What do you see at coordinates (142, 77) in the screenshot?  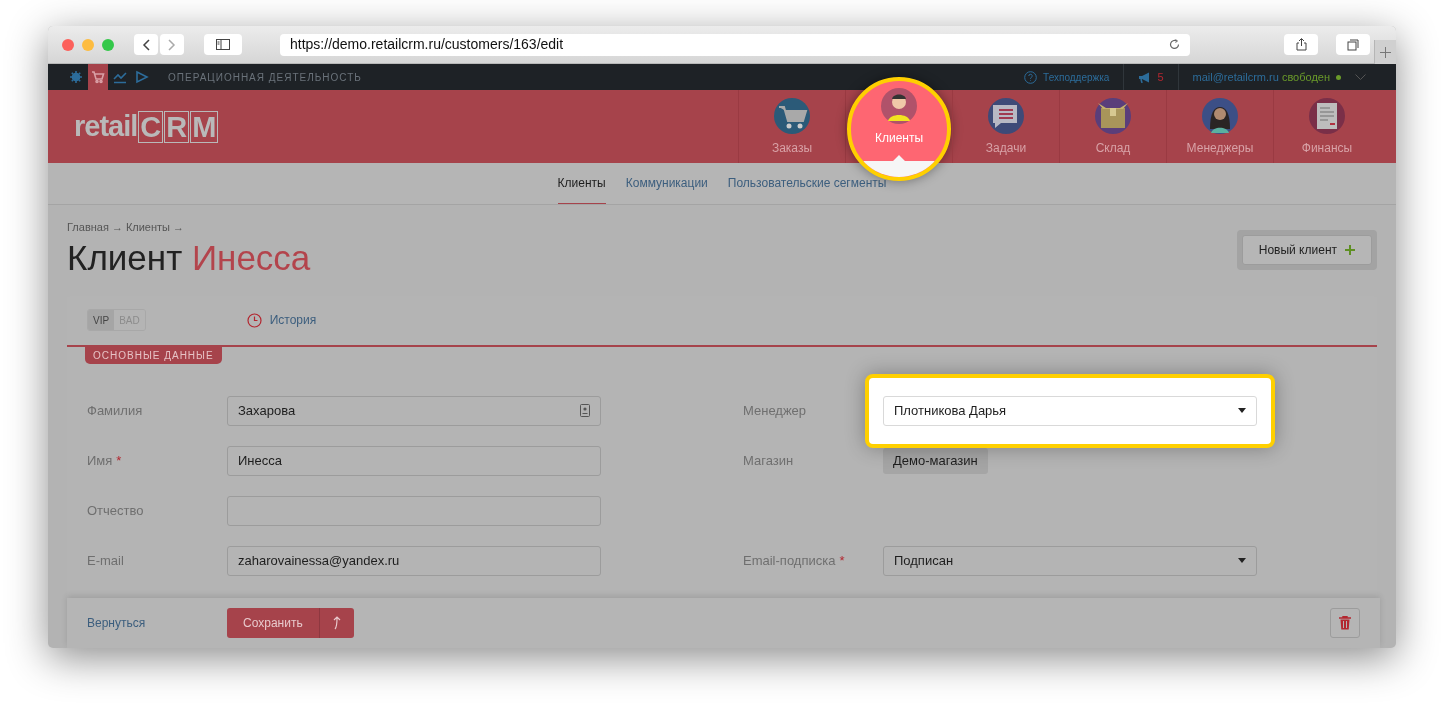 I see `play-icon` at bounding box center [142, 77].